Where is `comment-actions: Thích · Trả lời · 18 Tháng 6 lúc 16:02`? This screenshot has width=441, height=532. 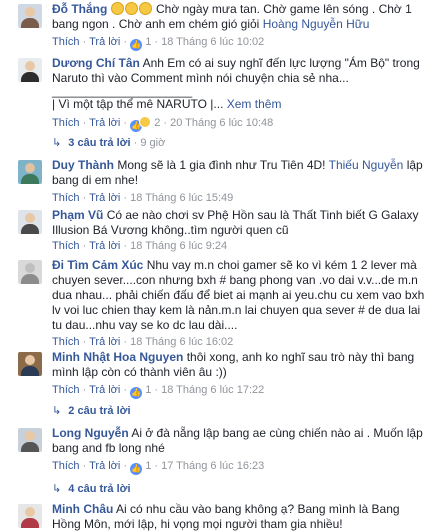
comment-actions: Thích · Trả lời · 18 Tháng 6 lúc 16:02 is located at coordinates (143, 342).